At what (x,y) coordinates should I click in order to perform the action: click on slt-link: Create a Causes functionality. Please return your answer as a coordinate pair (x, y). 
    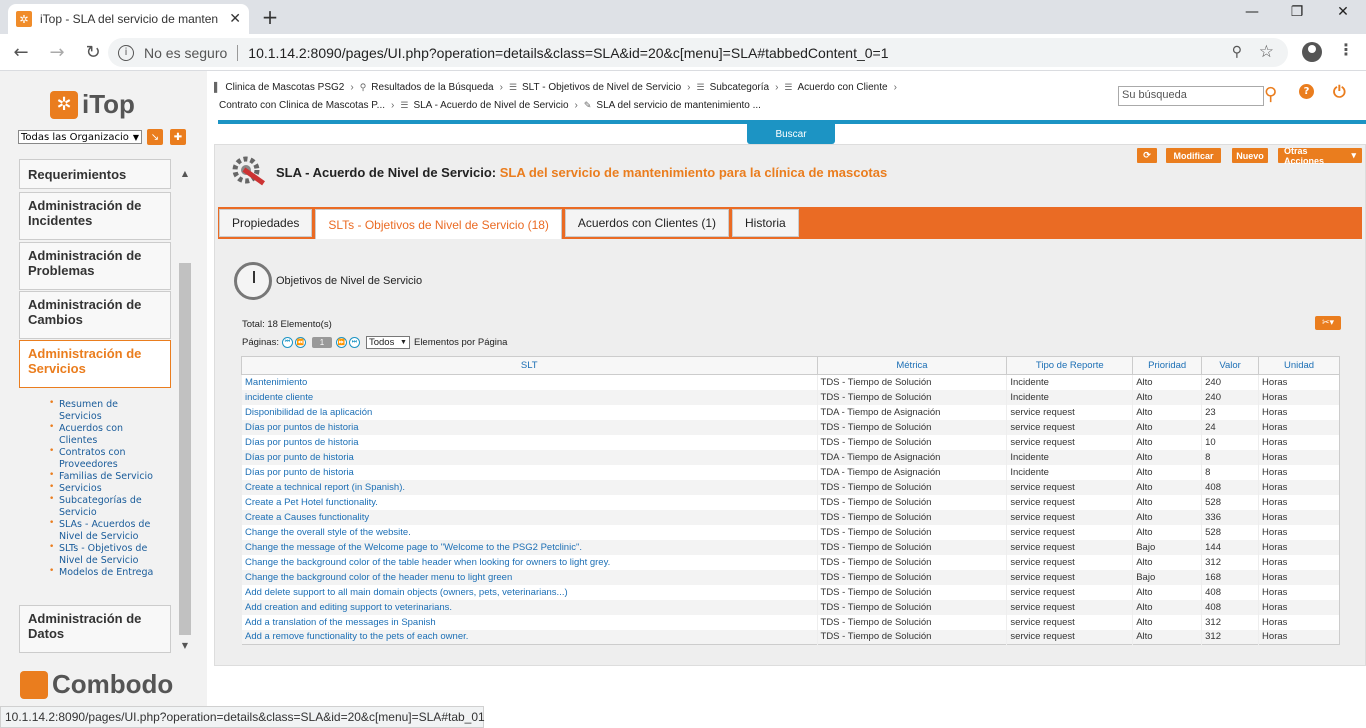
    Looking at the image, I should click on (529, 517).